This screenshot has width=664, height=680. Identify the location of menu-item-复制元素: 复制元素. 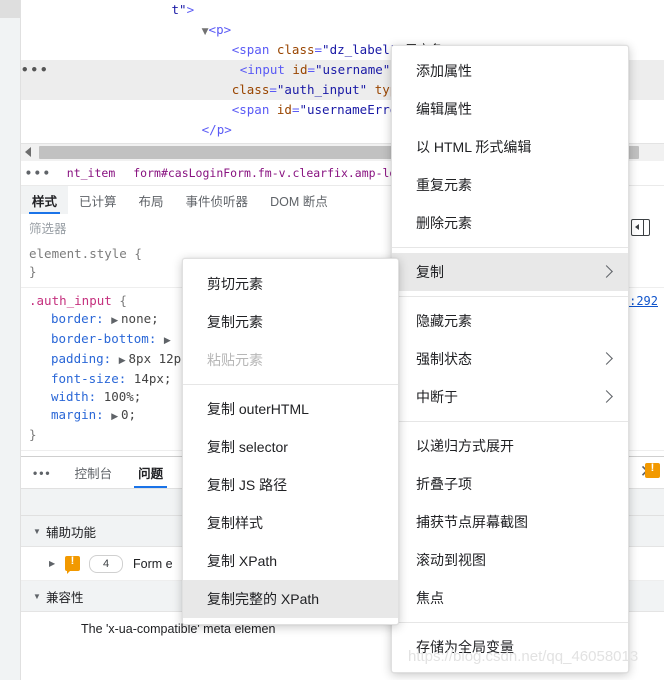
(290, 322).